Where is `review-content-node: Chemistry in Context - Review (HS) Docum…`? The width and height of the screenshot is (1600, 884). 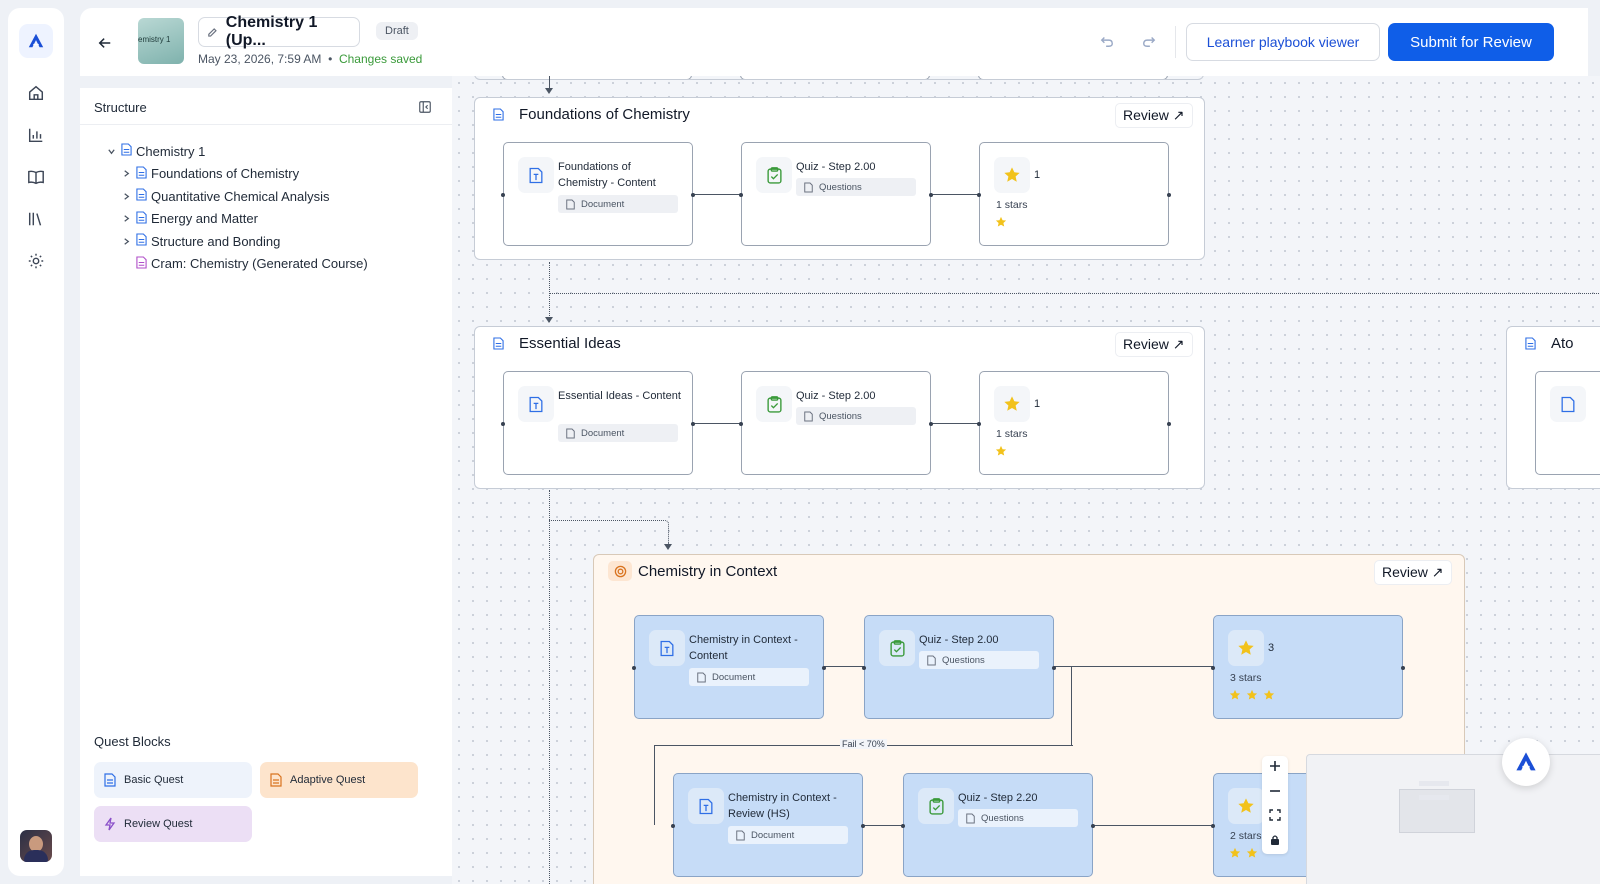
review-content-node: Chemistry in Context - Review (HS) Docum… is located at coordinates (768, 825).